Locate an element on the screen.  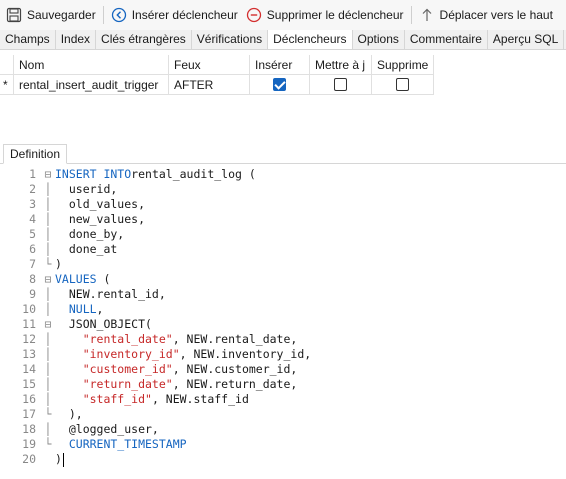
trigger-name-cell: rental_insert_audit_trigger is located at coordinates (91, 85).